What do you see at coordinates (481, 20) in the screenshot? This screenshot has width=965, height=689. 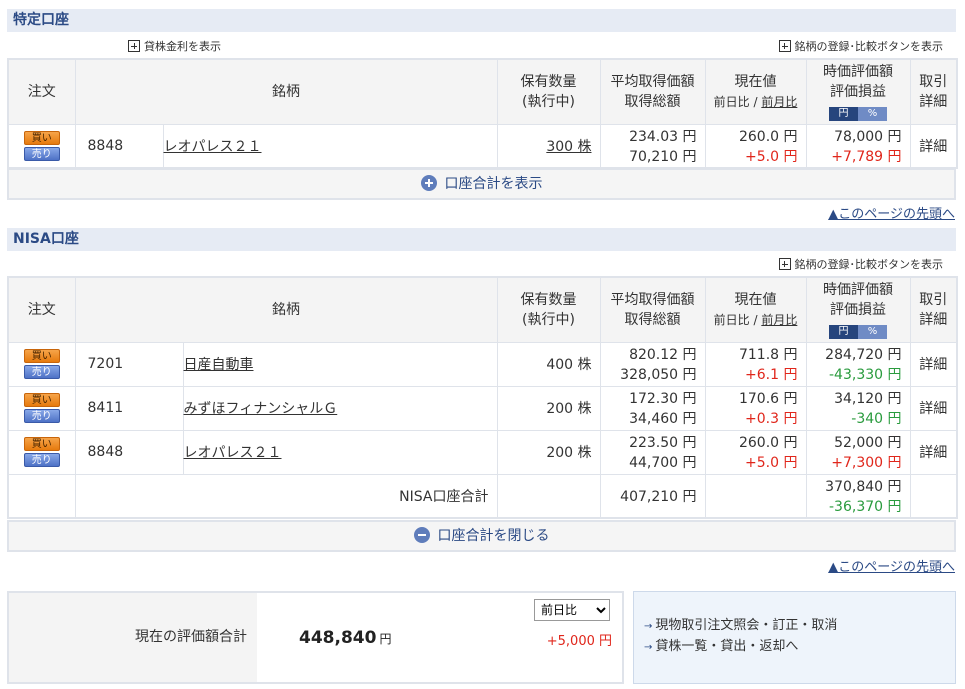 I see `section-title-tokutei: 特定口座` at bounding box center [481, 20].